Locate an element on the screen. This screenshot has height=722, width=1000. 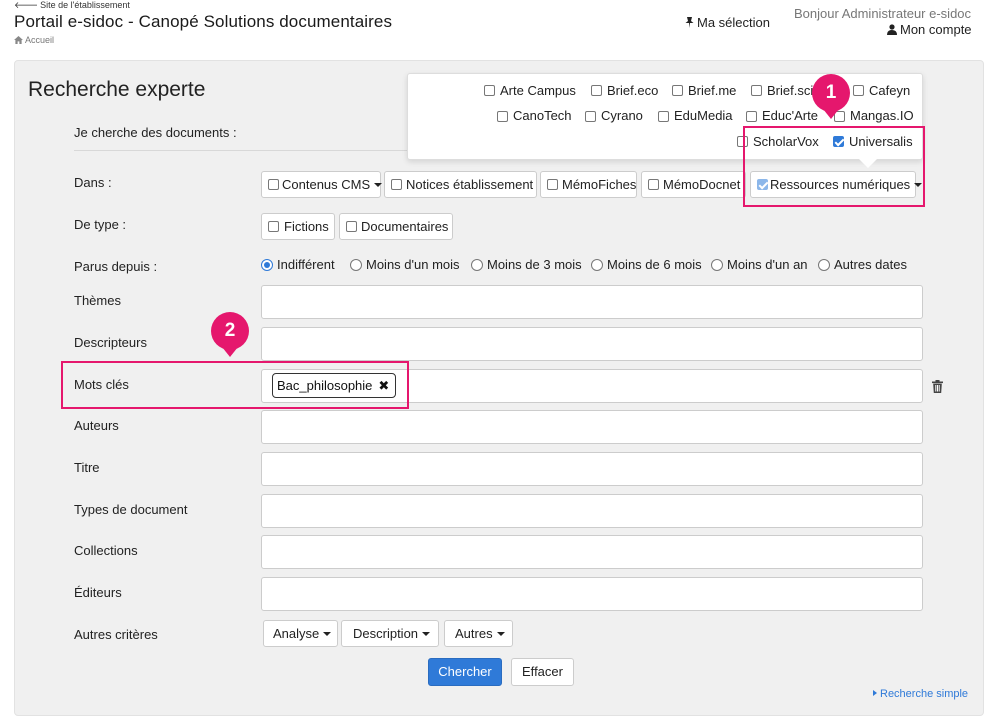
resource-label: Educ'Arte is located at coordinates (790, 115).